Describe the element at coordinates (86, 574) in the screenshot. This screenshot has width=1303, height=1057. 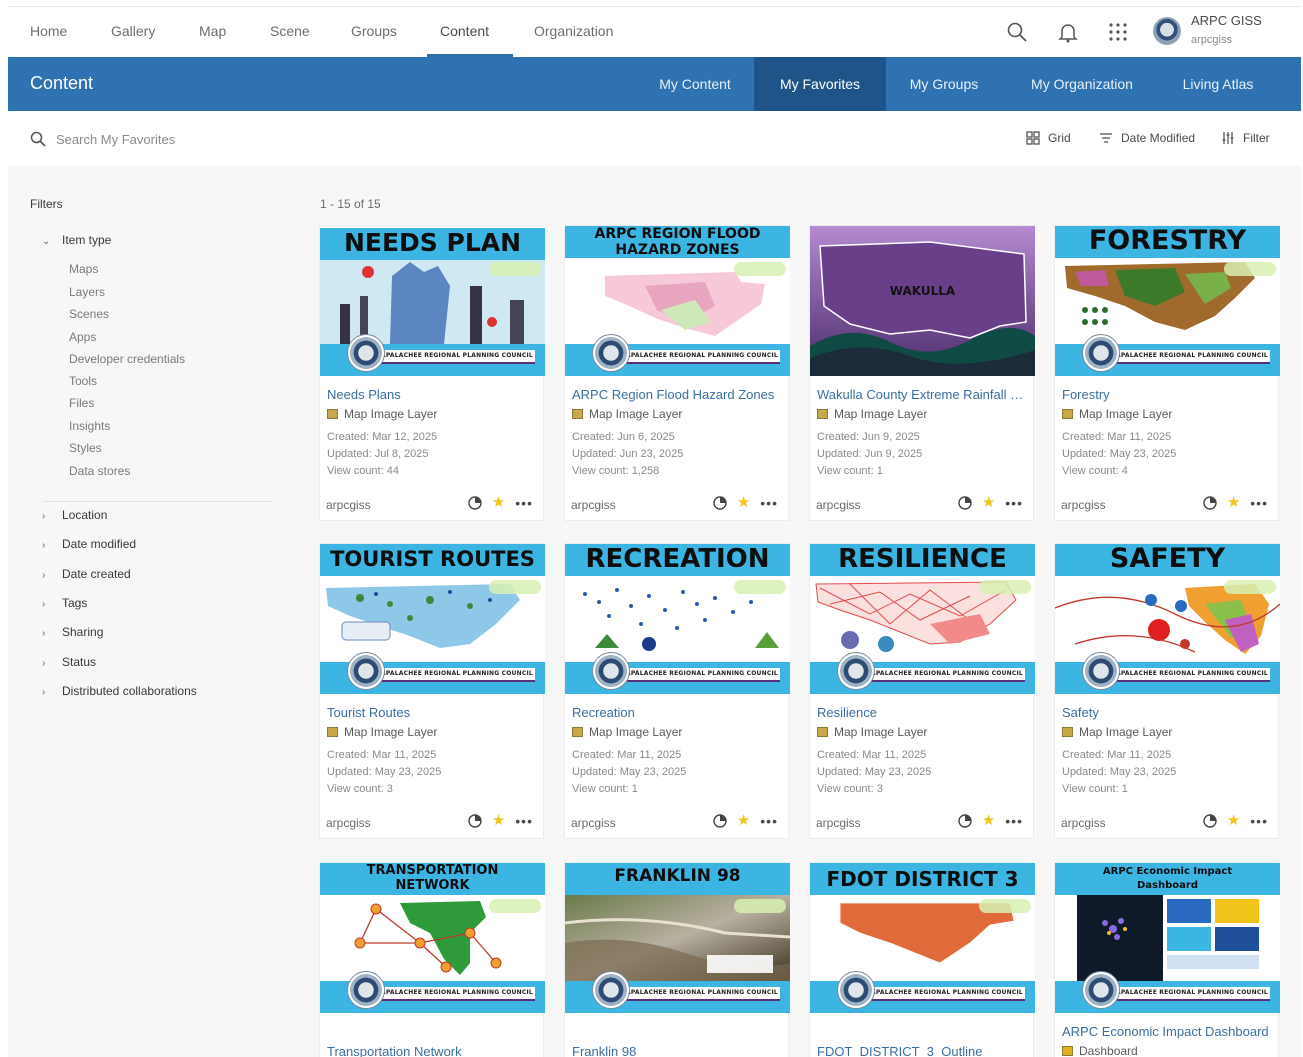
I see `filter-date-created: › Date created` at that location.